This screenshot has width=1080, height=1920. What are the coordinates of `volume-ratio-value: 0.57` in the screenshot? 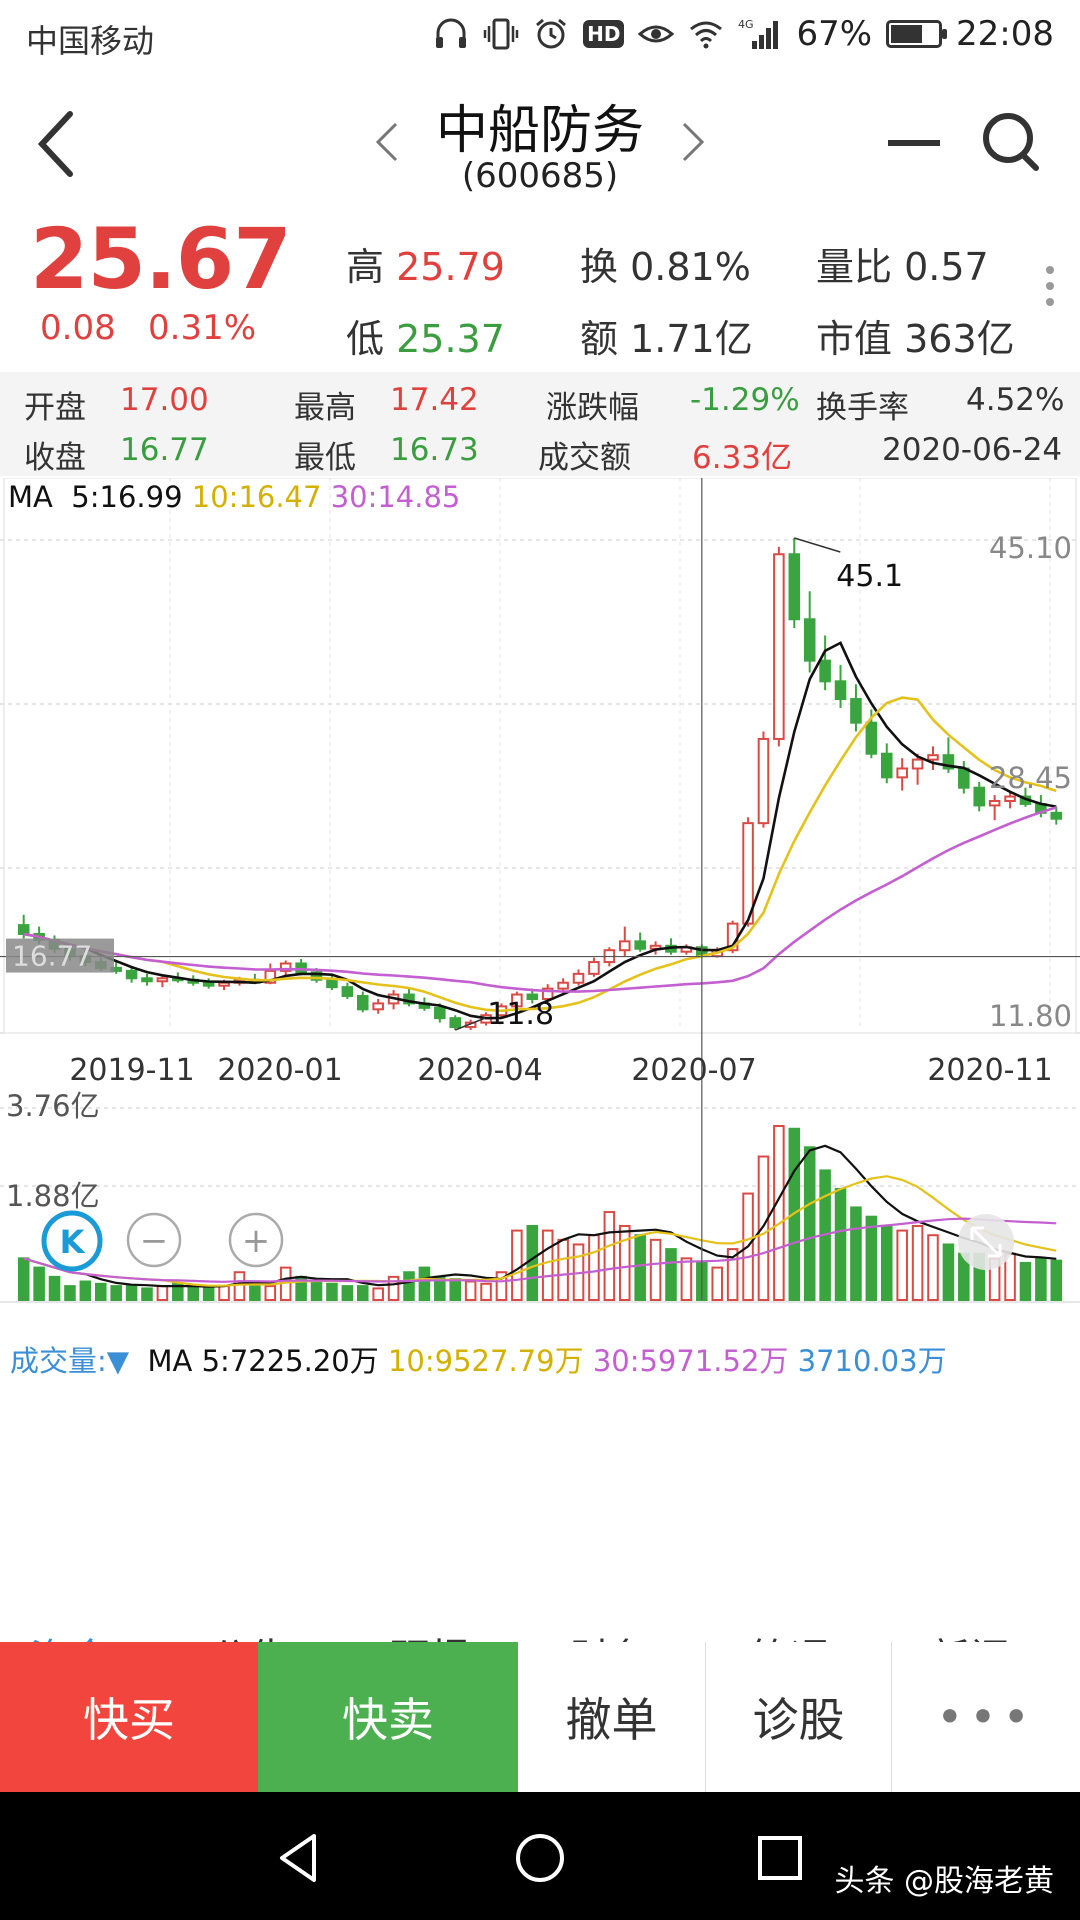 It's located at (946, 267).